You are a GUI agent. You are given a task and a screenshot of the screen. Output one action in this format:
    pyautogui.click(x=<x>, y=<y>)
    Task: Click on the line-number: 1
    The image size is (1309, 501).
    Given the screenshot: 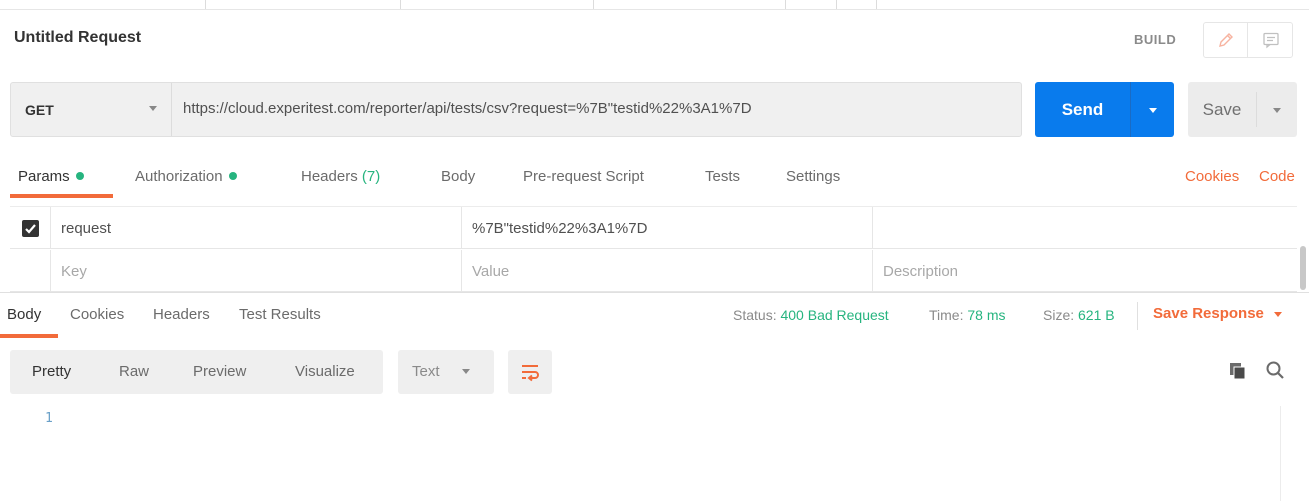 What is the action you would take?
    pyautogui.click(x=49, y=418)
    